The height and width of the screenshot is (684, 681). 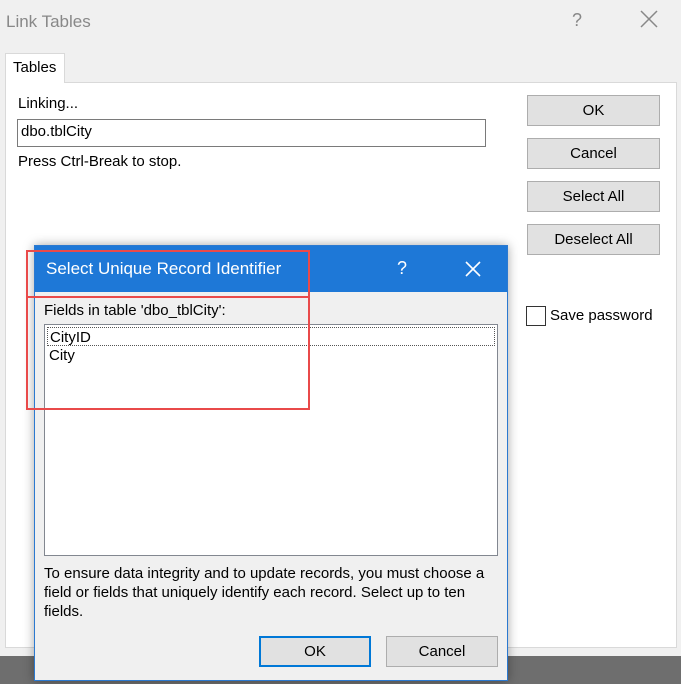 I want to click on tab-tables: Tables, so click(x=35, y=68).